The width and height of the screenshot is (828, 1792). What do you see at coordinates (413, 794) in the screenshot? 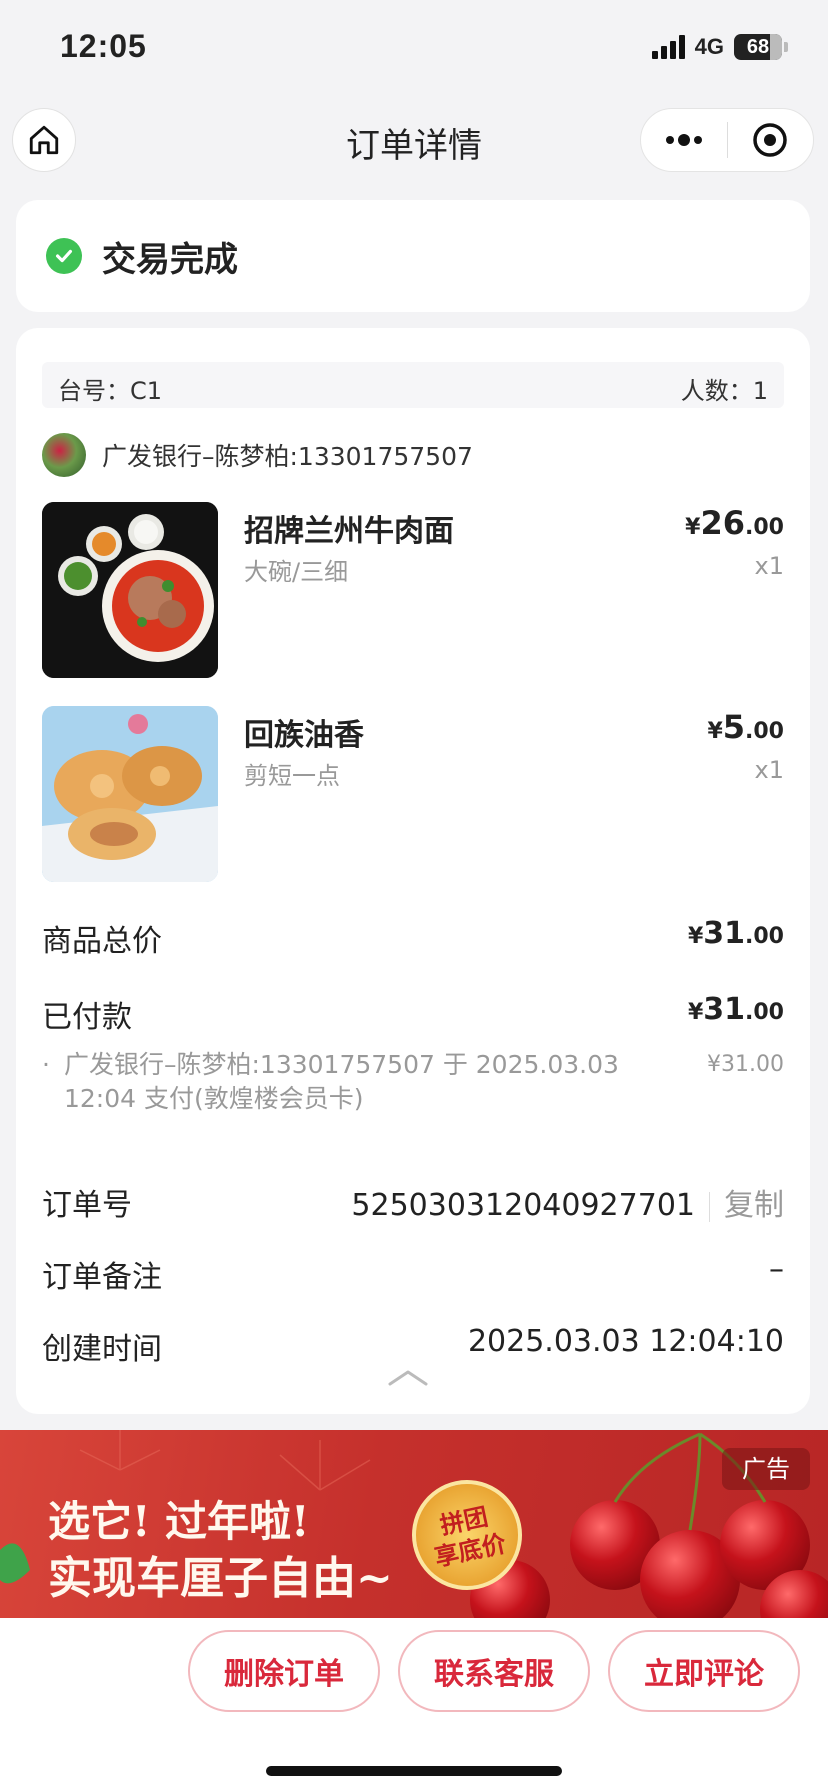
I see `order-item: 回族油香 剪短一点 ¥5.00 x1` at bounding box center [413, 794].